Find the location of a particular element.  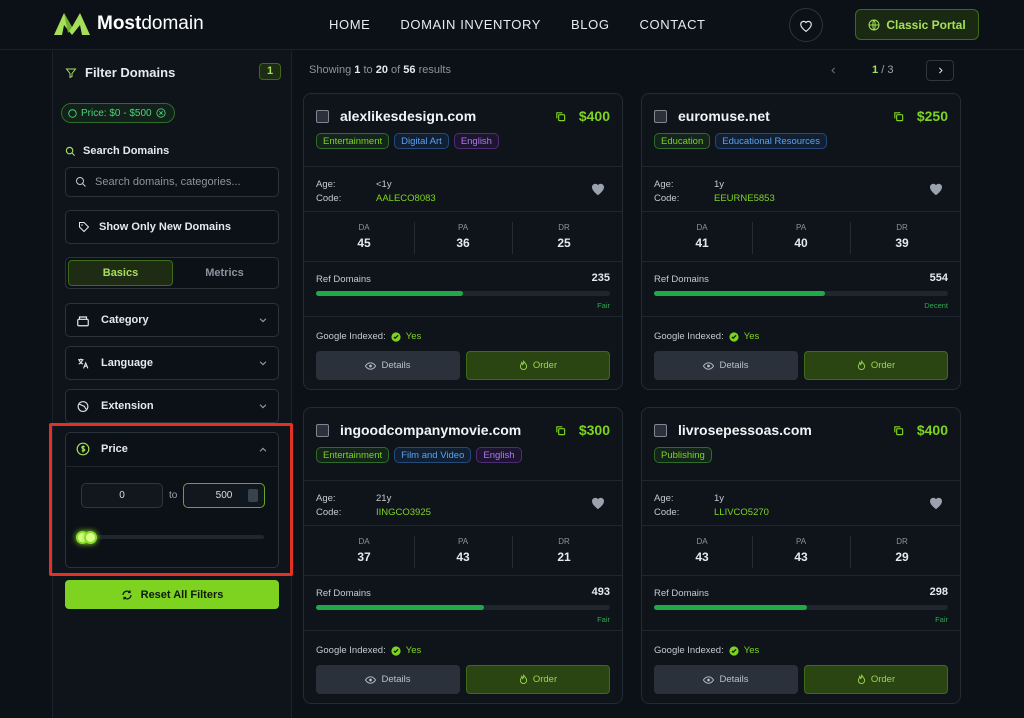

classic-portal-button: Classic Portal is located at coordinates (917, 24).